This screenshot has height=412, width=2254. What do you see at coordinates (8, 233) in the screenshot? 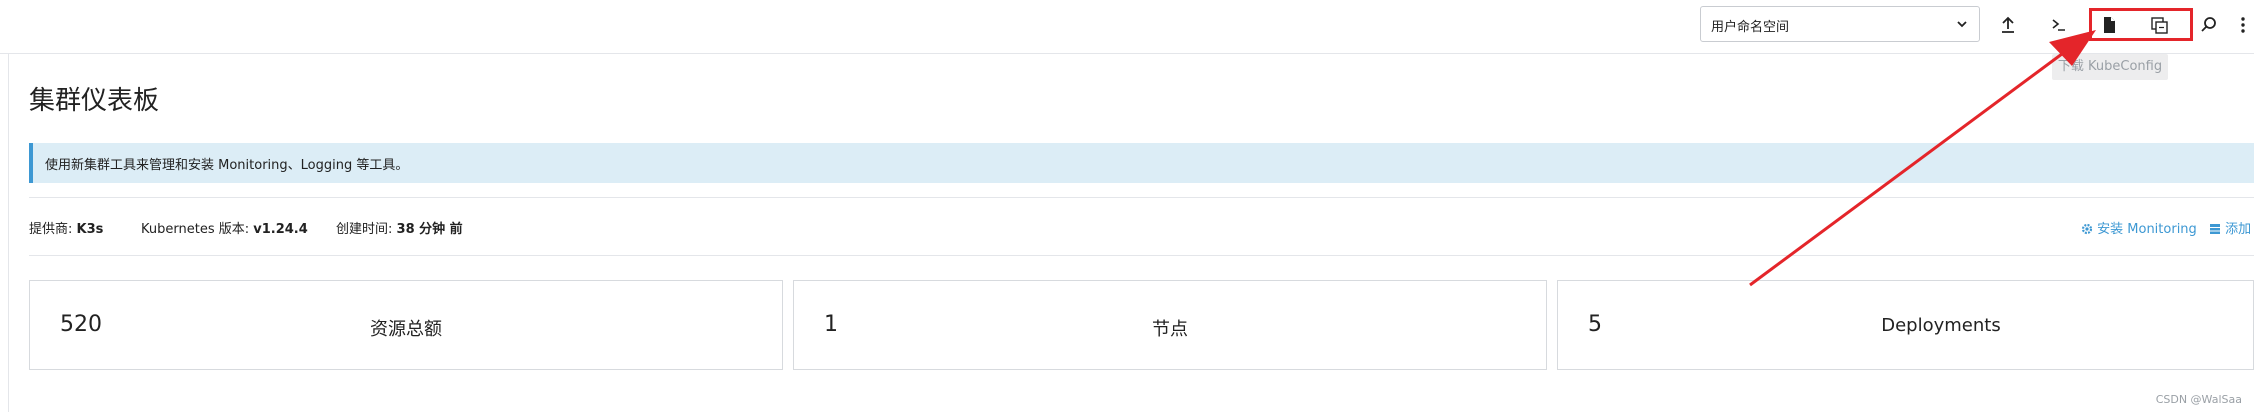
I see `left-divider` at bounding box center [8, 233].